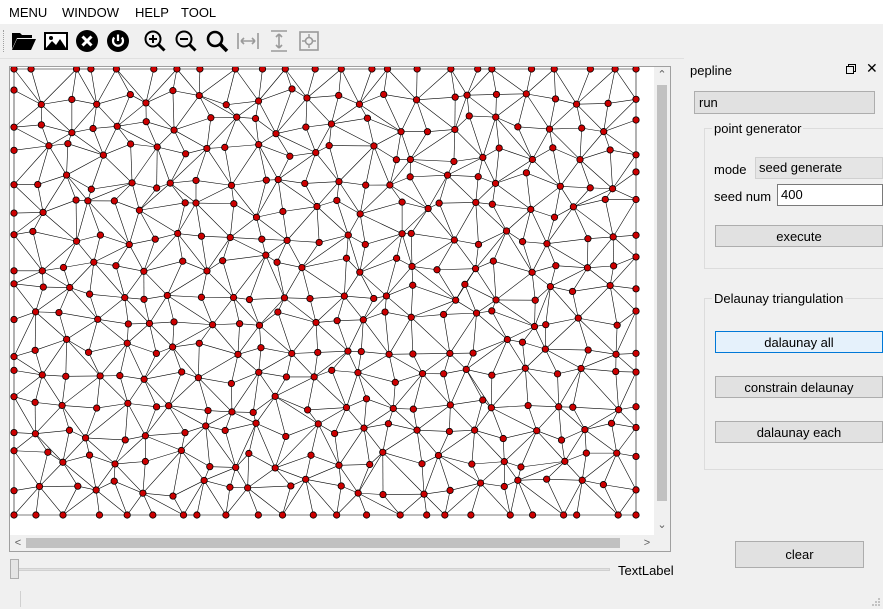 The image size is (883, 609). What do you see at coordinates (56, 41) in the screenshot?
I see `image-icon` at bounding box center [56, 41].